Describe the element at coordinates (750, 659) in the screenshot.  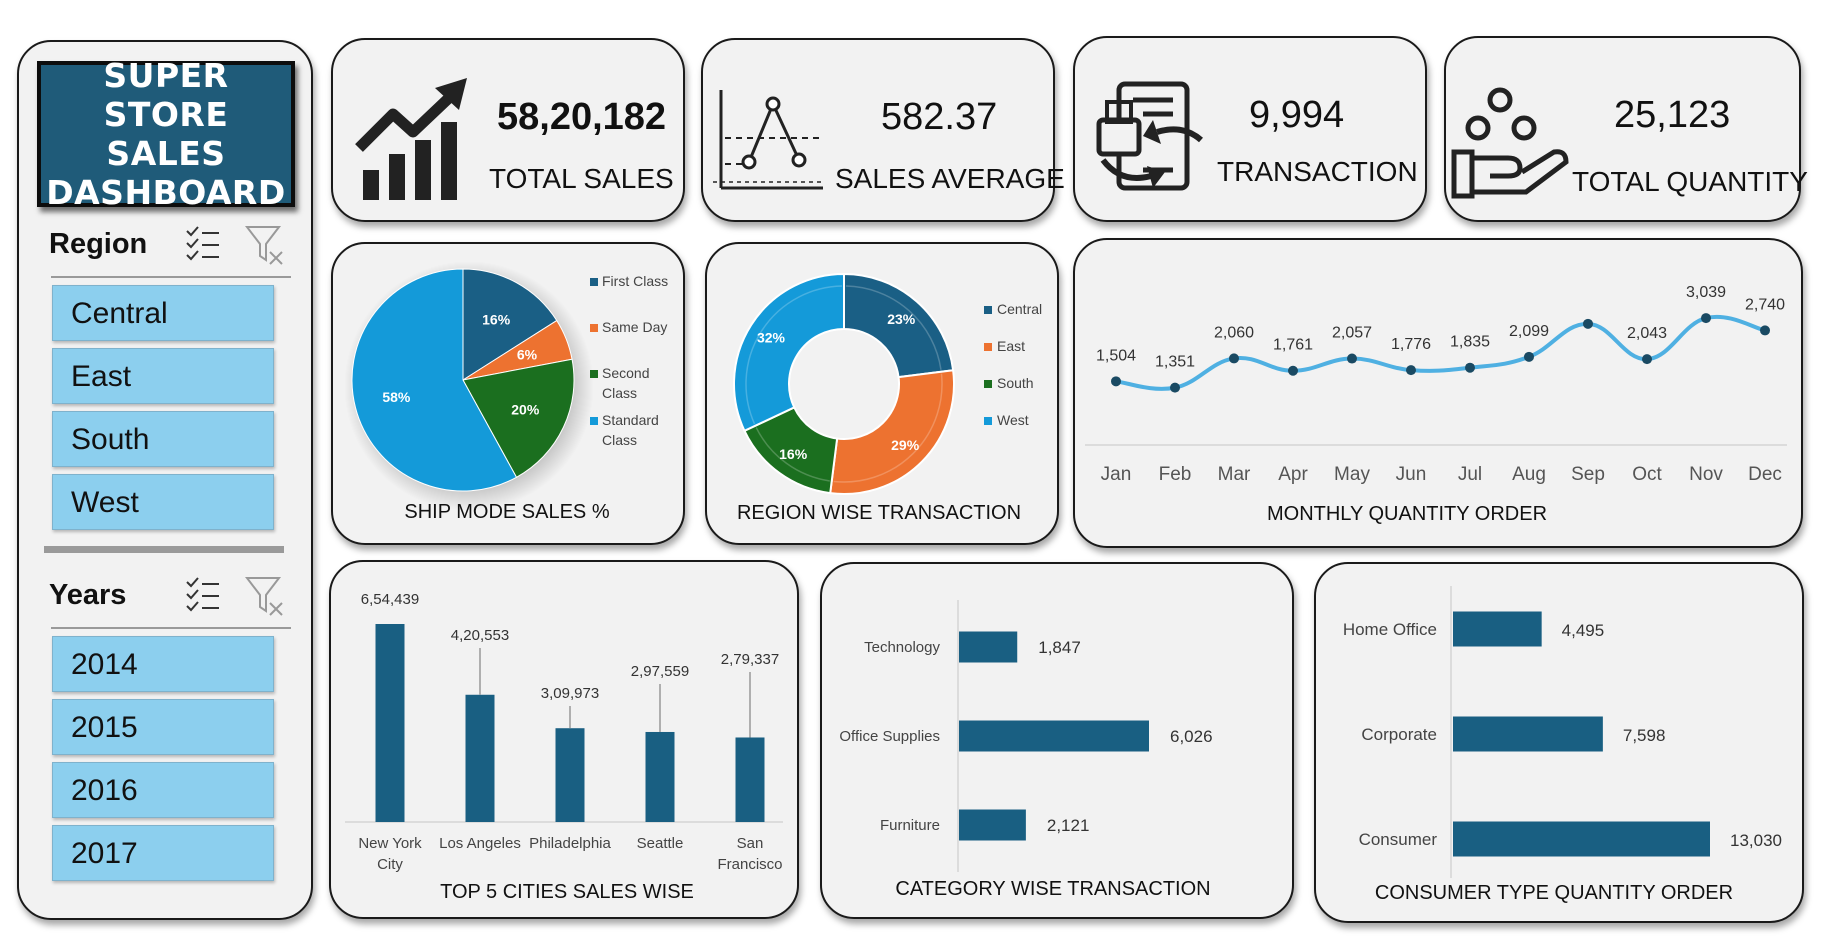
I see `data-label: 2,79,337` at that location.